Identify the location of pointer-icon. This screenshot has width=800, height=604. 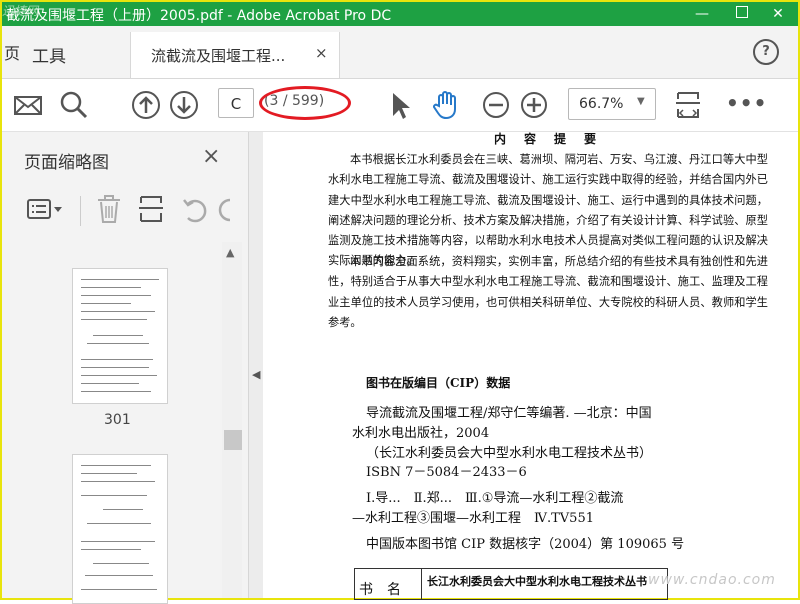
(400, 105).